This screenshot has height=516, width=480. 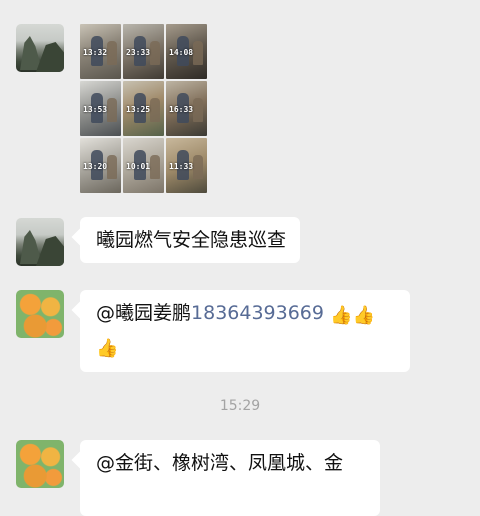 I want to click on message-bubble: 曦园燃气安全隐患巡查, so click(x=190, y=240).